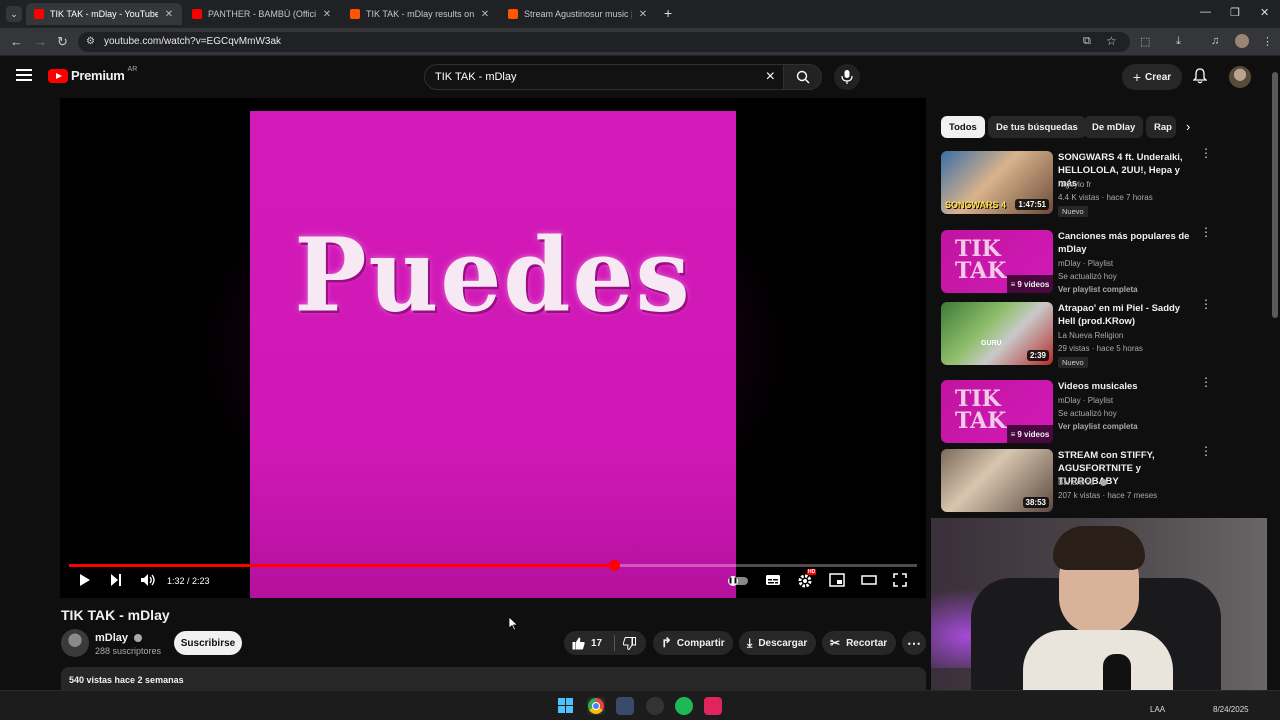  What do you see at coordinates (62, 42) in the screenshot?
I see `reload-icon: ↻` at bounding box center [62, 42].